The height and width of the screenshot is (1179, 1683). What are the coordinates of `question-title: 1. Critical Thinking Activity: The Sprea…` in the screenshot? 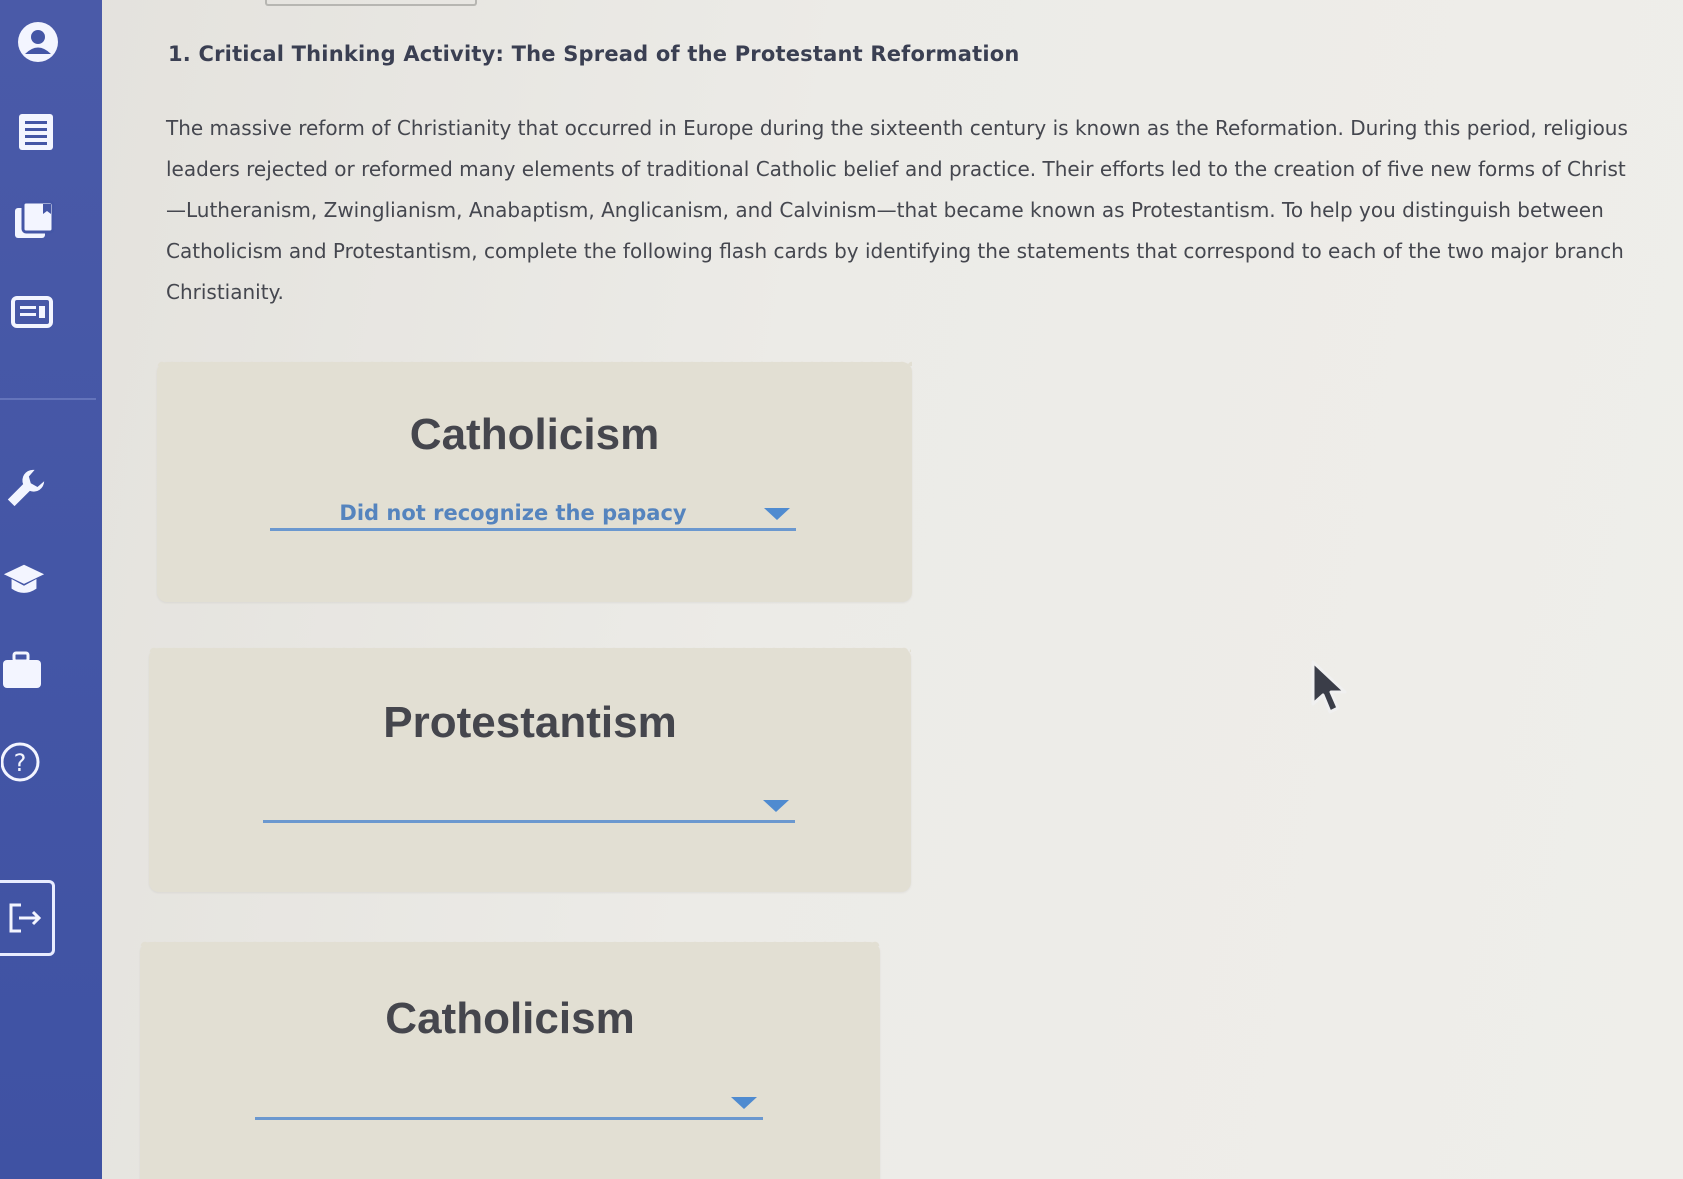 It's located at (594, 54).